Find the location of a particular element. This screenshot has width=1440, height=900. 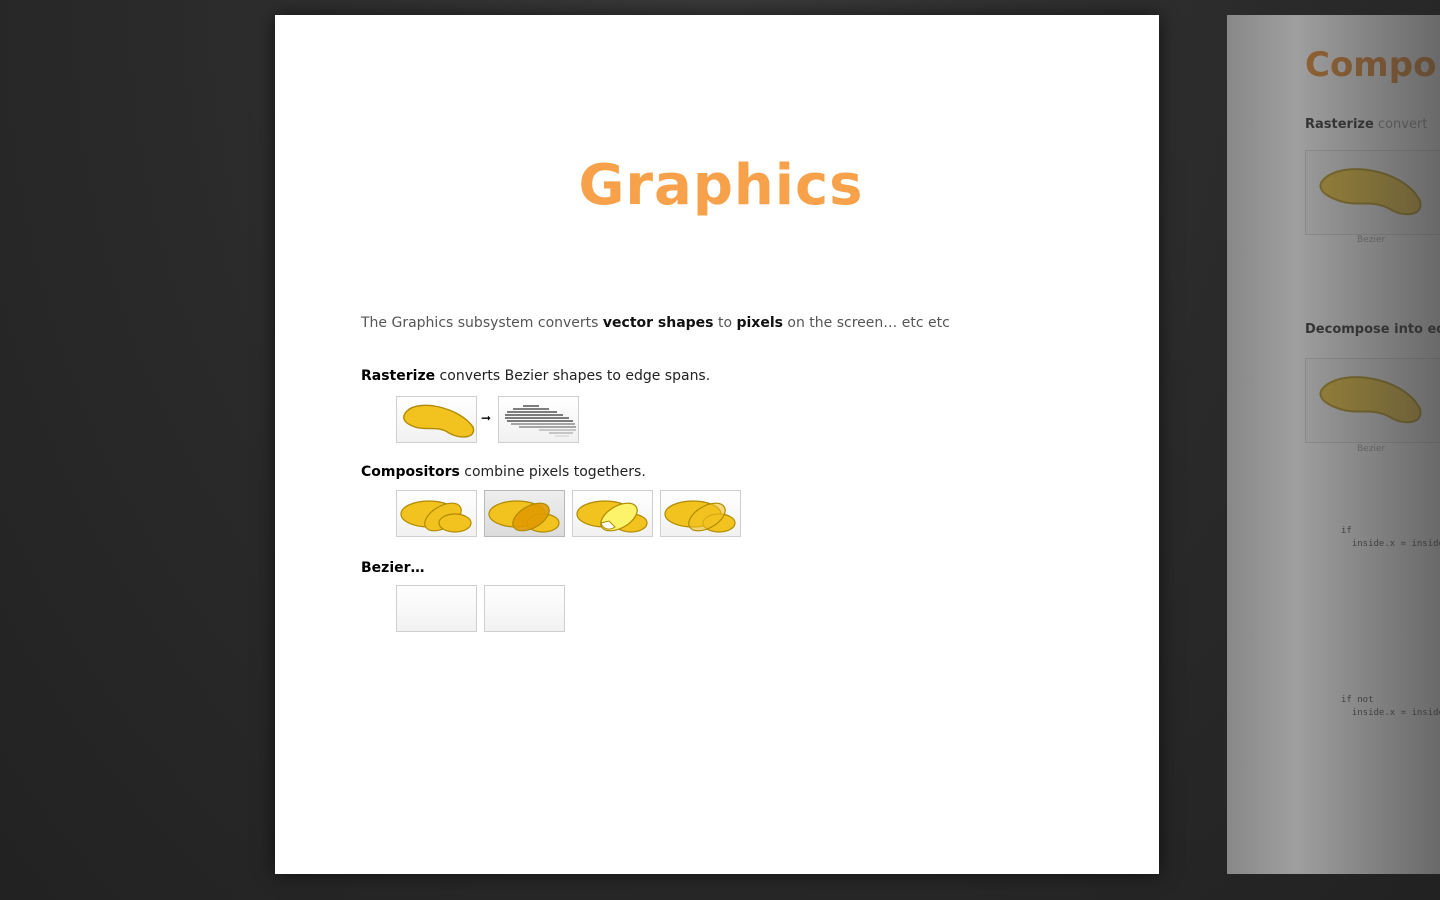

arrow-icon: ➞ is located at coordinates (486, 418).